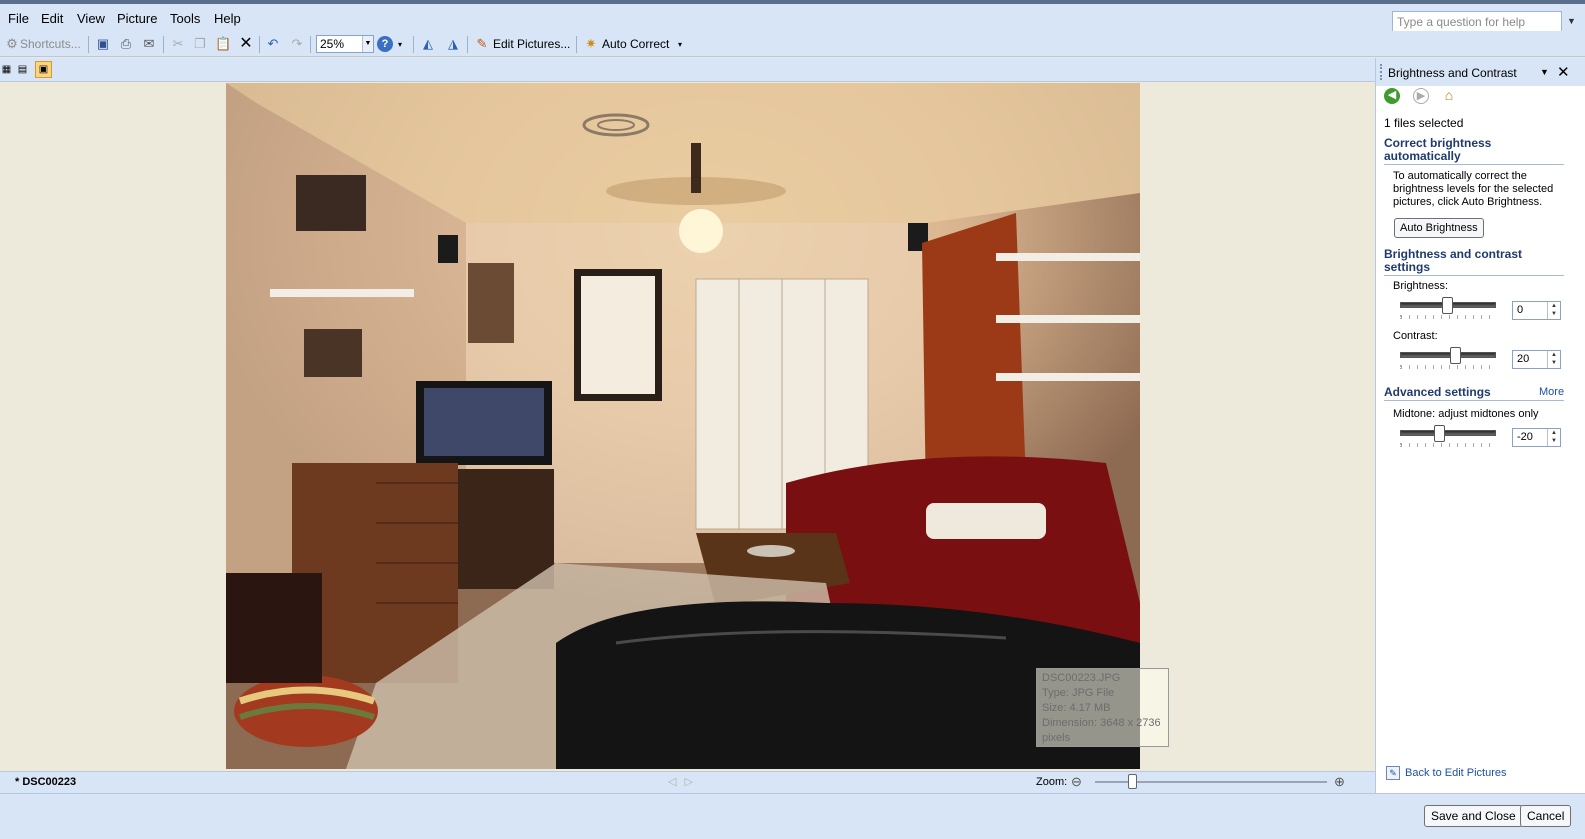 This screenshot has width=1585, height=839. I want to click on navigation-arrows: ◁▷, so click(684, 781).